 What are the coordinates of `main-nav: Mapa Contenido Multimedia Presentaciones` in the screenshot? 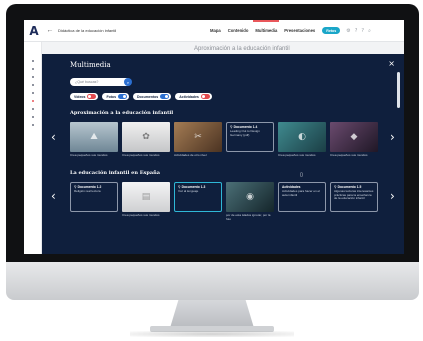 It's located at (266, 26).